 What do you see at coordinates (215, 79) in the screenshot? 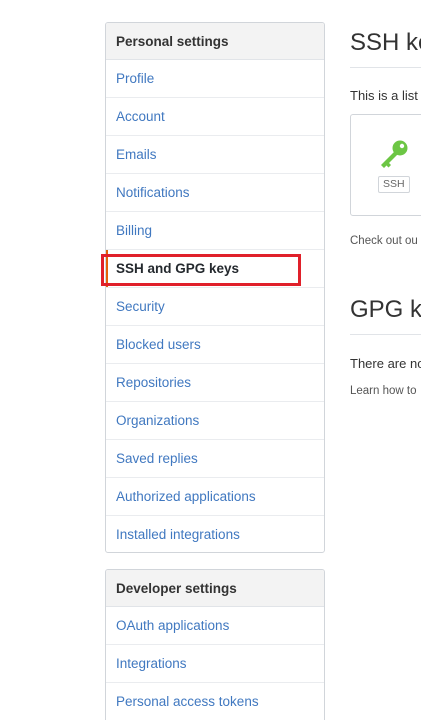
I see `menu-item-profile: Profile` at bounding box center [215, 79].